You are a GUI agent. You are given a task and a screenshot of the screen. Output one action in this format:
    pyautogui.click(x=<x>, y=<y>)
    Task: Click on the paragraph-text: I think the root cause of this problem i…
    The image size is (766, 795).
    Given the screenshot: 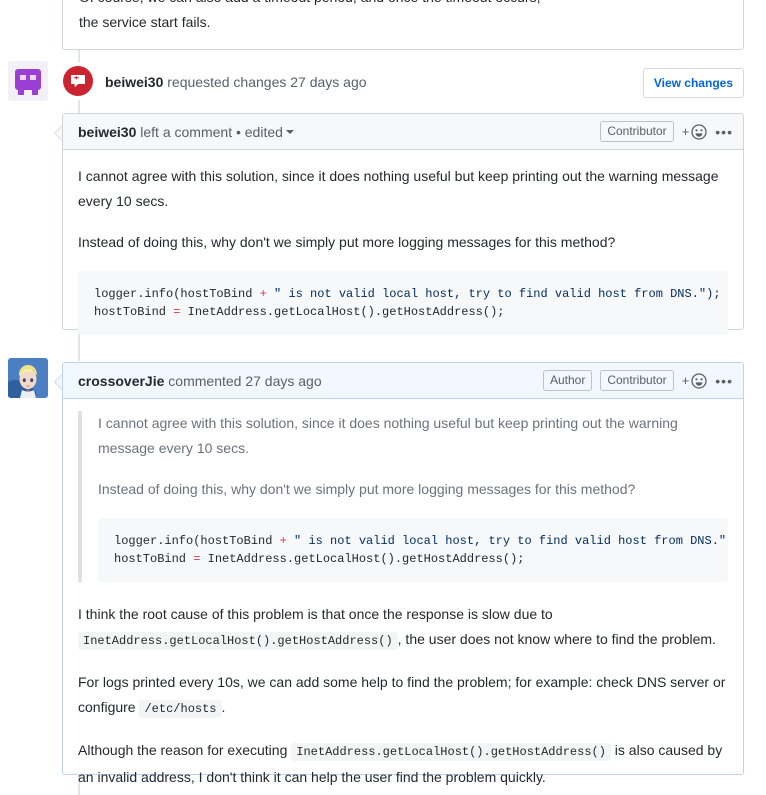 What is the action you would take?
    pyautogui.click(x=315, y=614)
    